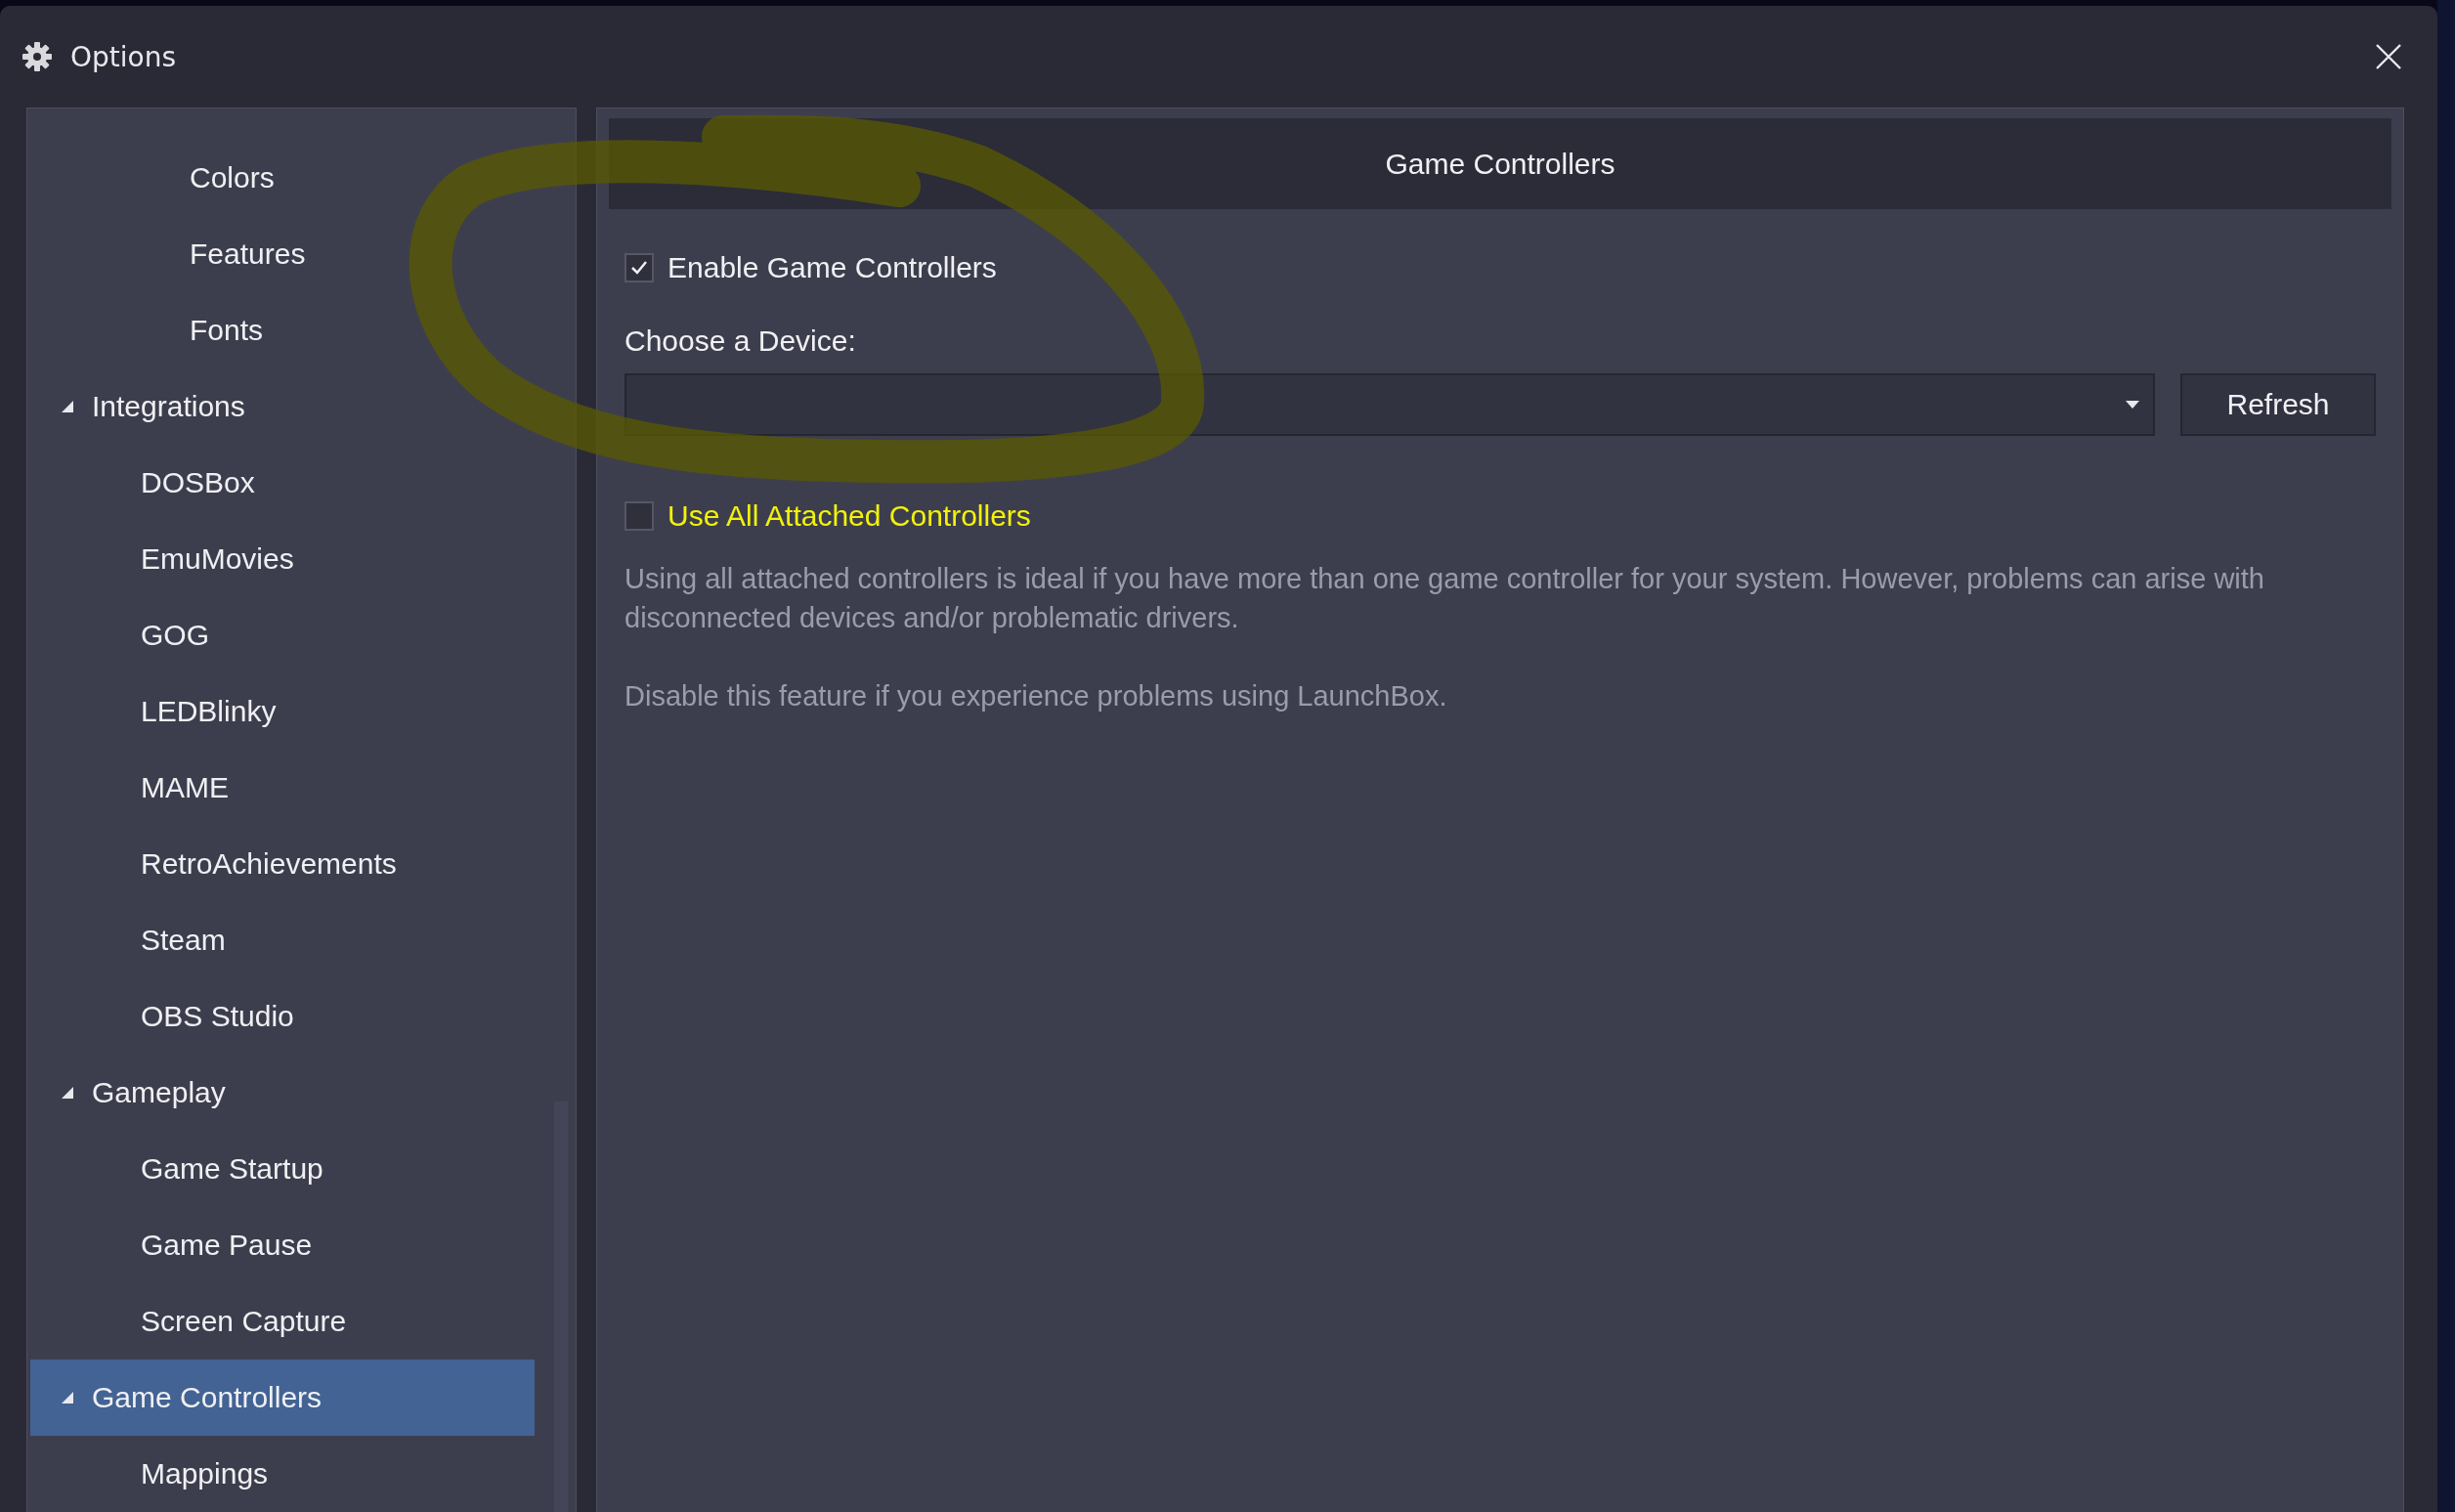 The width and height of the screenshot is (2455, 1512). What do you see at coordinates (283, 1321) in the screenshot?
I see `tree-item: Screen Capture` at bounding box center [283, 1321].